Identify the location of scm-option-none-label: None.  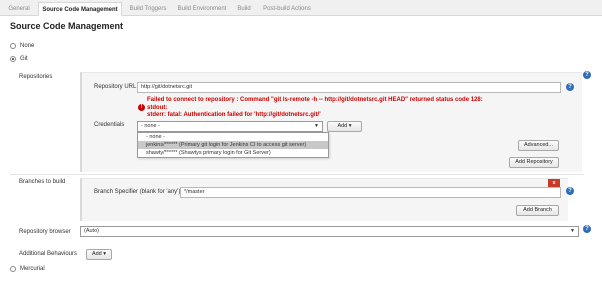
(27, 46).